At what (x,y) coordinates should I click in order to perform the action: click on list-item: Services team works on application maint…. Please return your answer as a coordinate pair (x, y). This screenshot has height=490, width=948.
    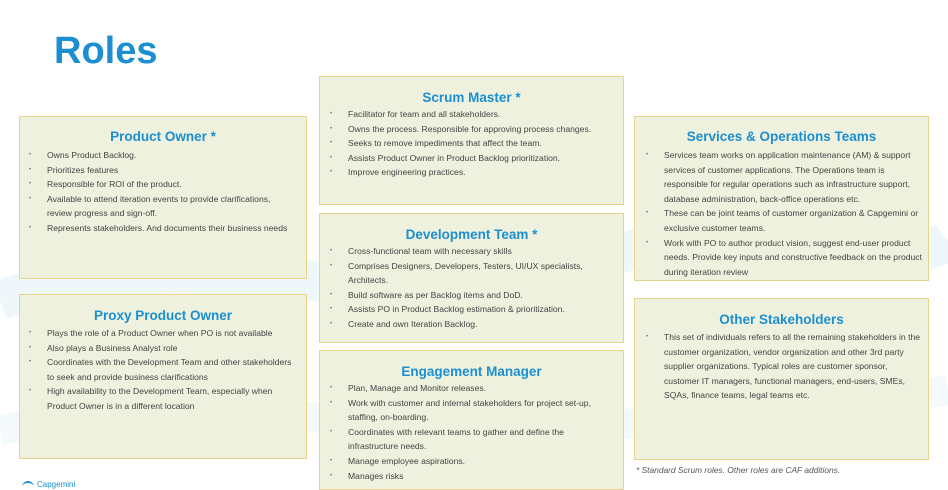
    Looking at the image, I should click on (785, 177).